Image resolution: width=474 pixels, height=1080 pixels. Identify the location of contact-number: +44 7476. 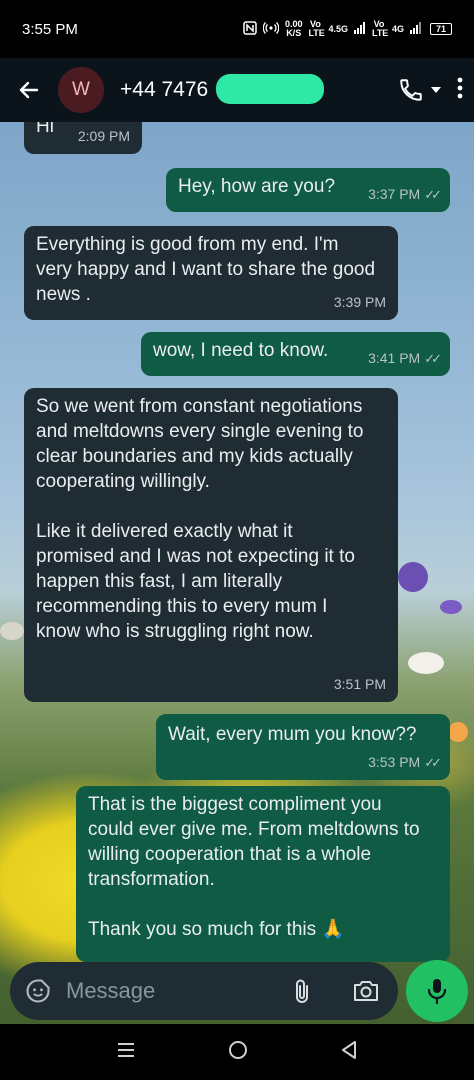
(164, 89).